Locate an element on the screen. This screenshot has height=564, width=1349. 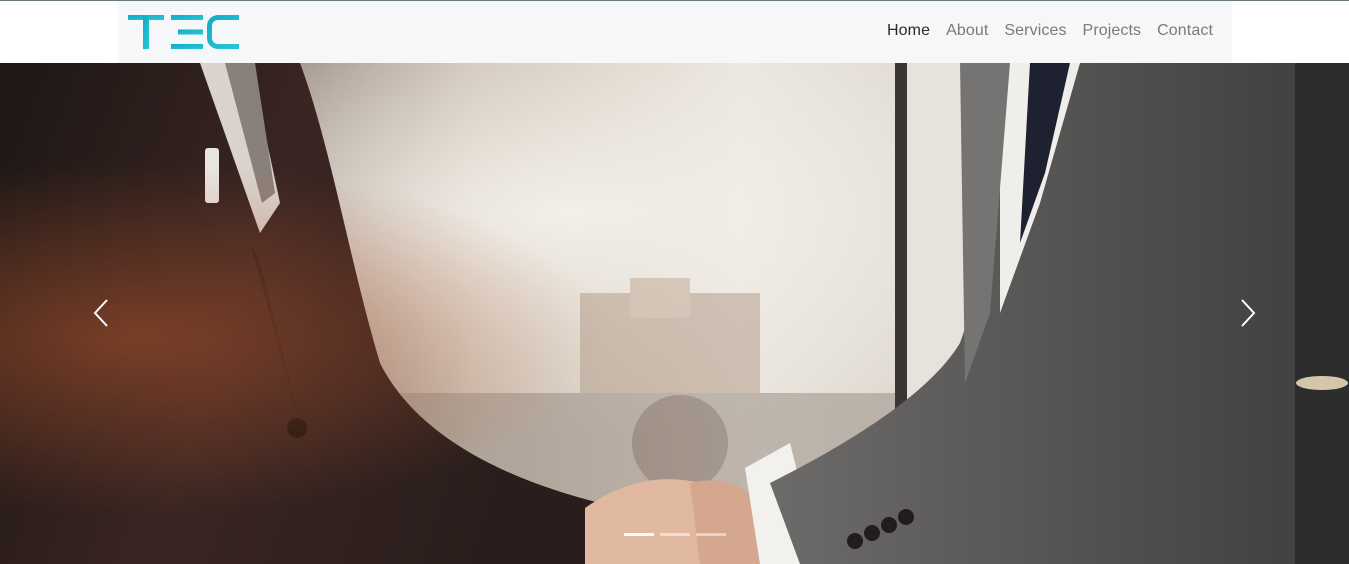
main-nav: Home About Services Projects Contact is located at coordinates (1050, 31).